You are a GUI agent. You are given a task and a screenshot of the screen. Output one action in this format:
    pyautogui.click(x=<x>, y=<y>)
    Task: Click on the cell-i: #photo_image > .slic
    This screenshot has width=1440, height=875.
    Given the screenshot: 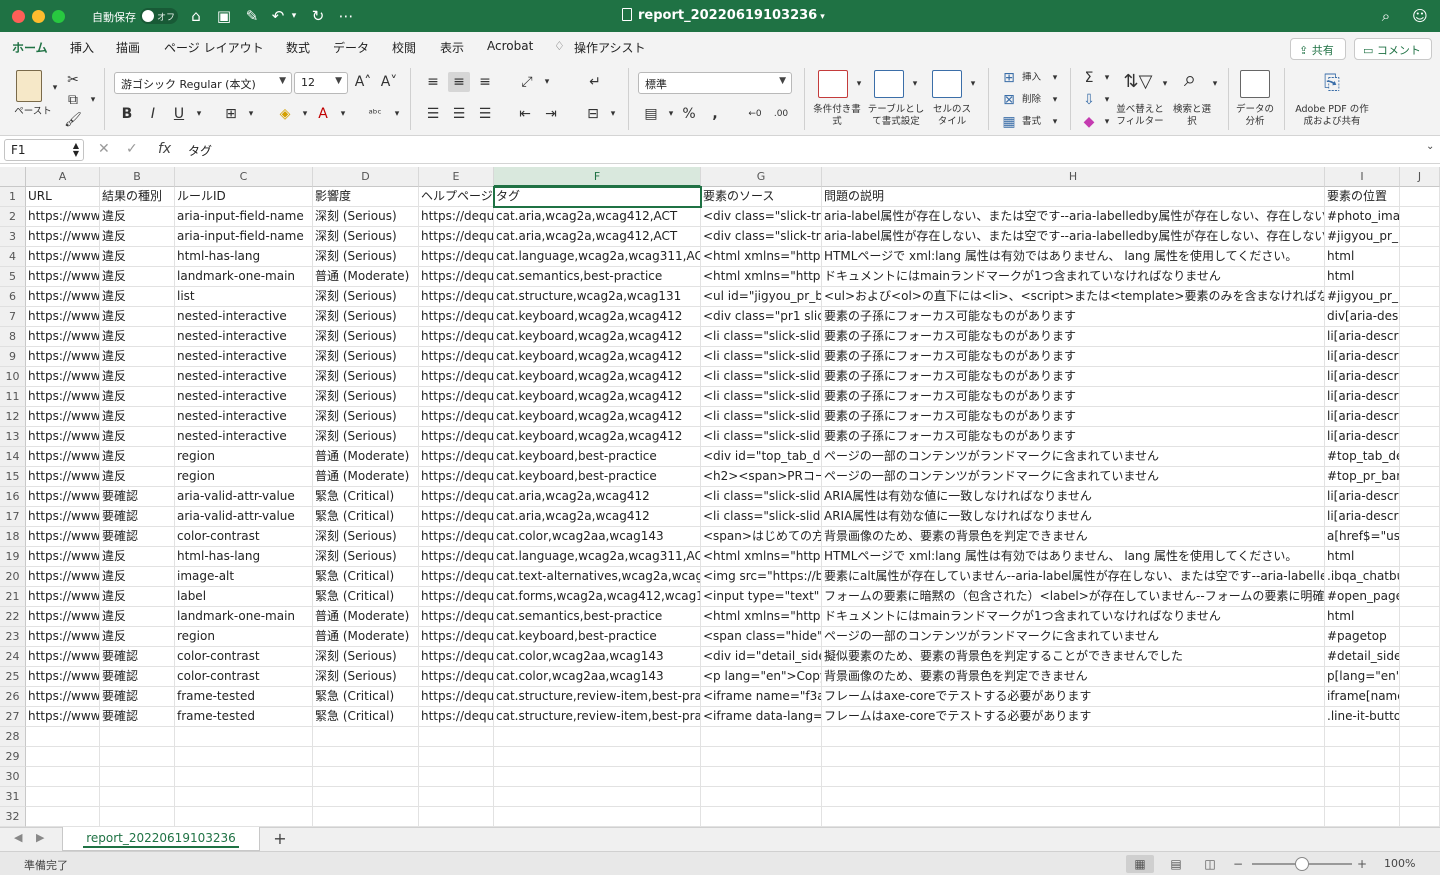 What is the action you would take?
    pyautogui.click(x=1362, y=217)
    